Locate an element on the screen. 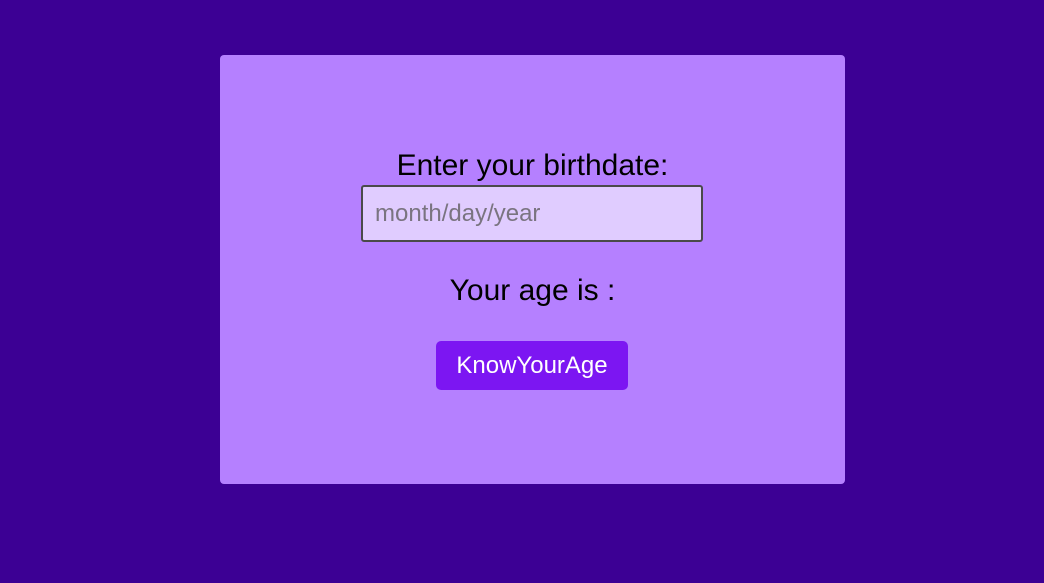  birthdate-label: Enter your birthdate: is located at coordinates (532, 165).